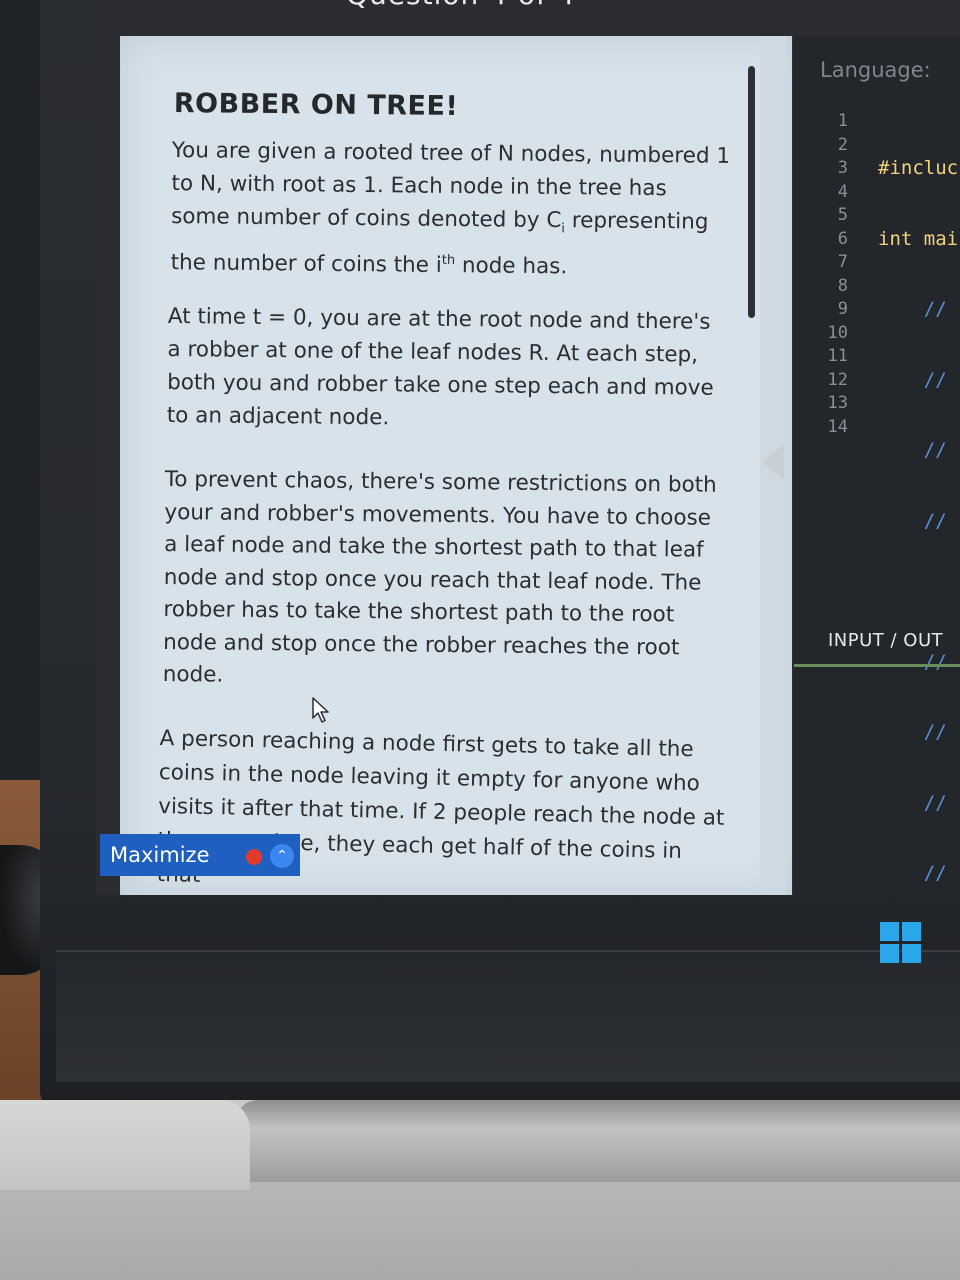  What do you see at coordinates (316, 105) in the screenshot?
I see `question-title: ROBBER ON TREE!` at bounding box center [316, 105].